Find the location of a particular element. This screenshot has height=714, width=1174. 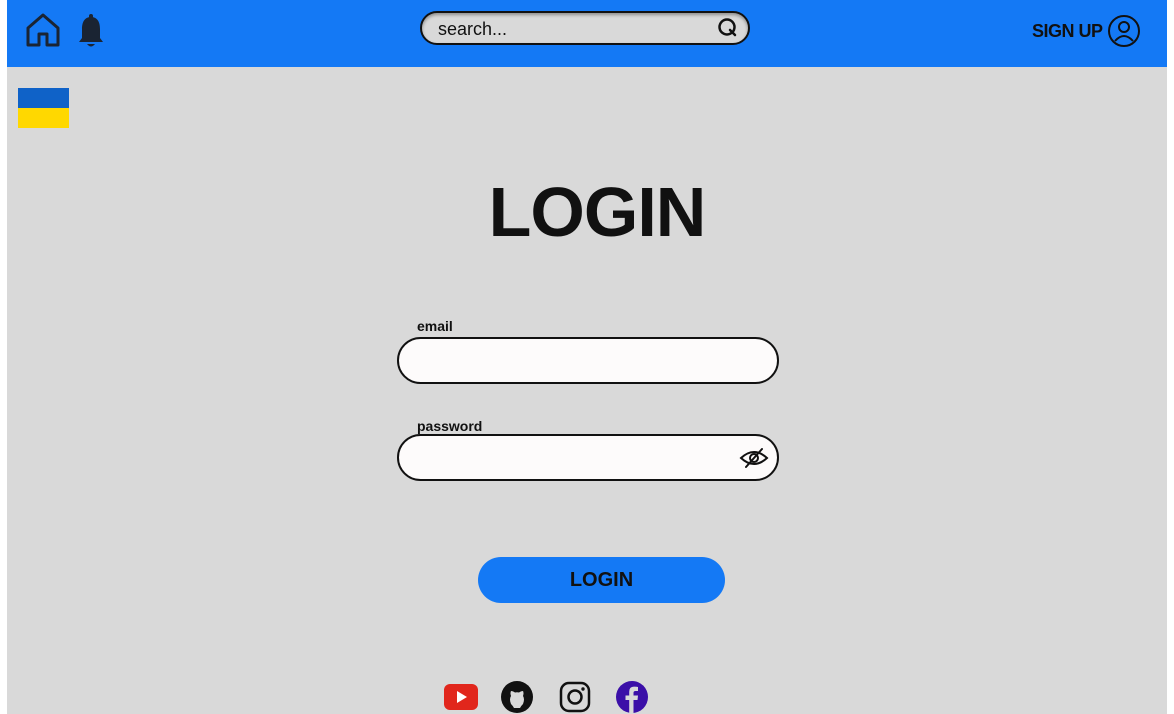

home-button is located at coordinates (43, 30).